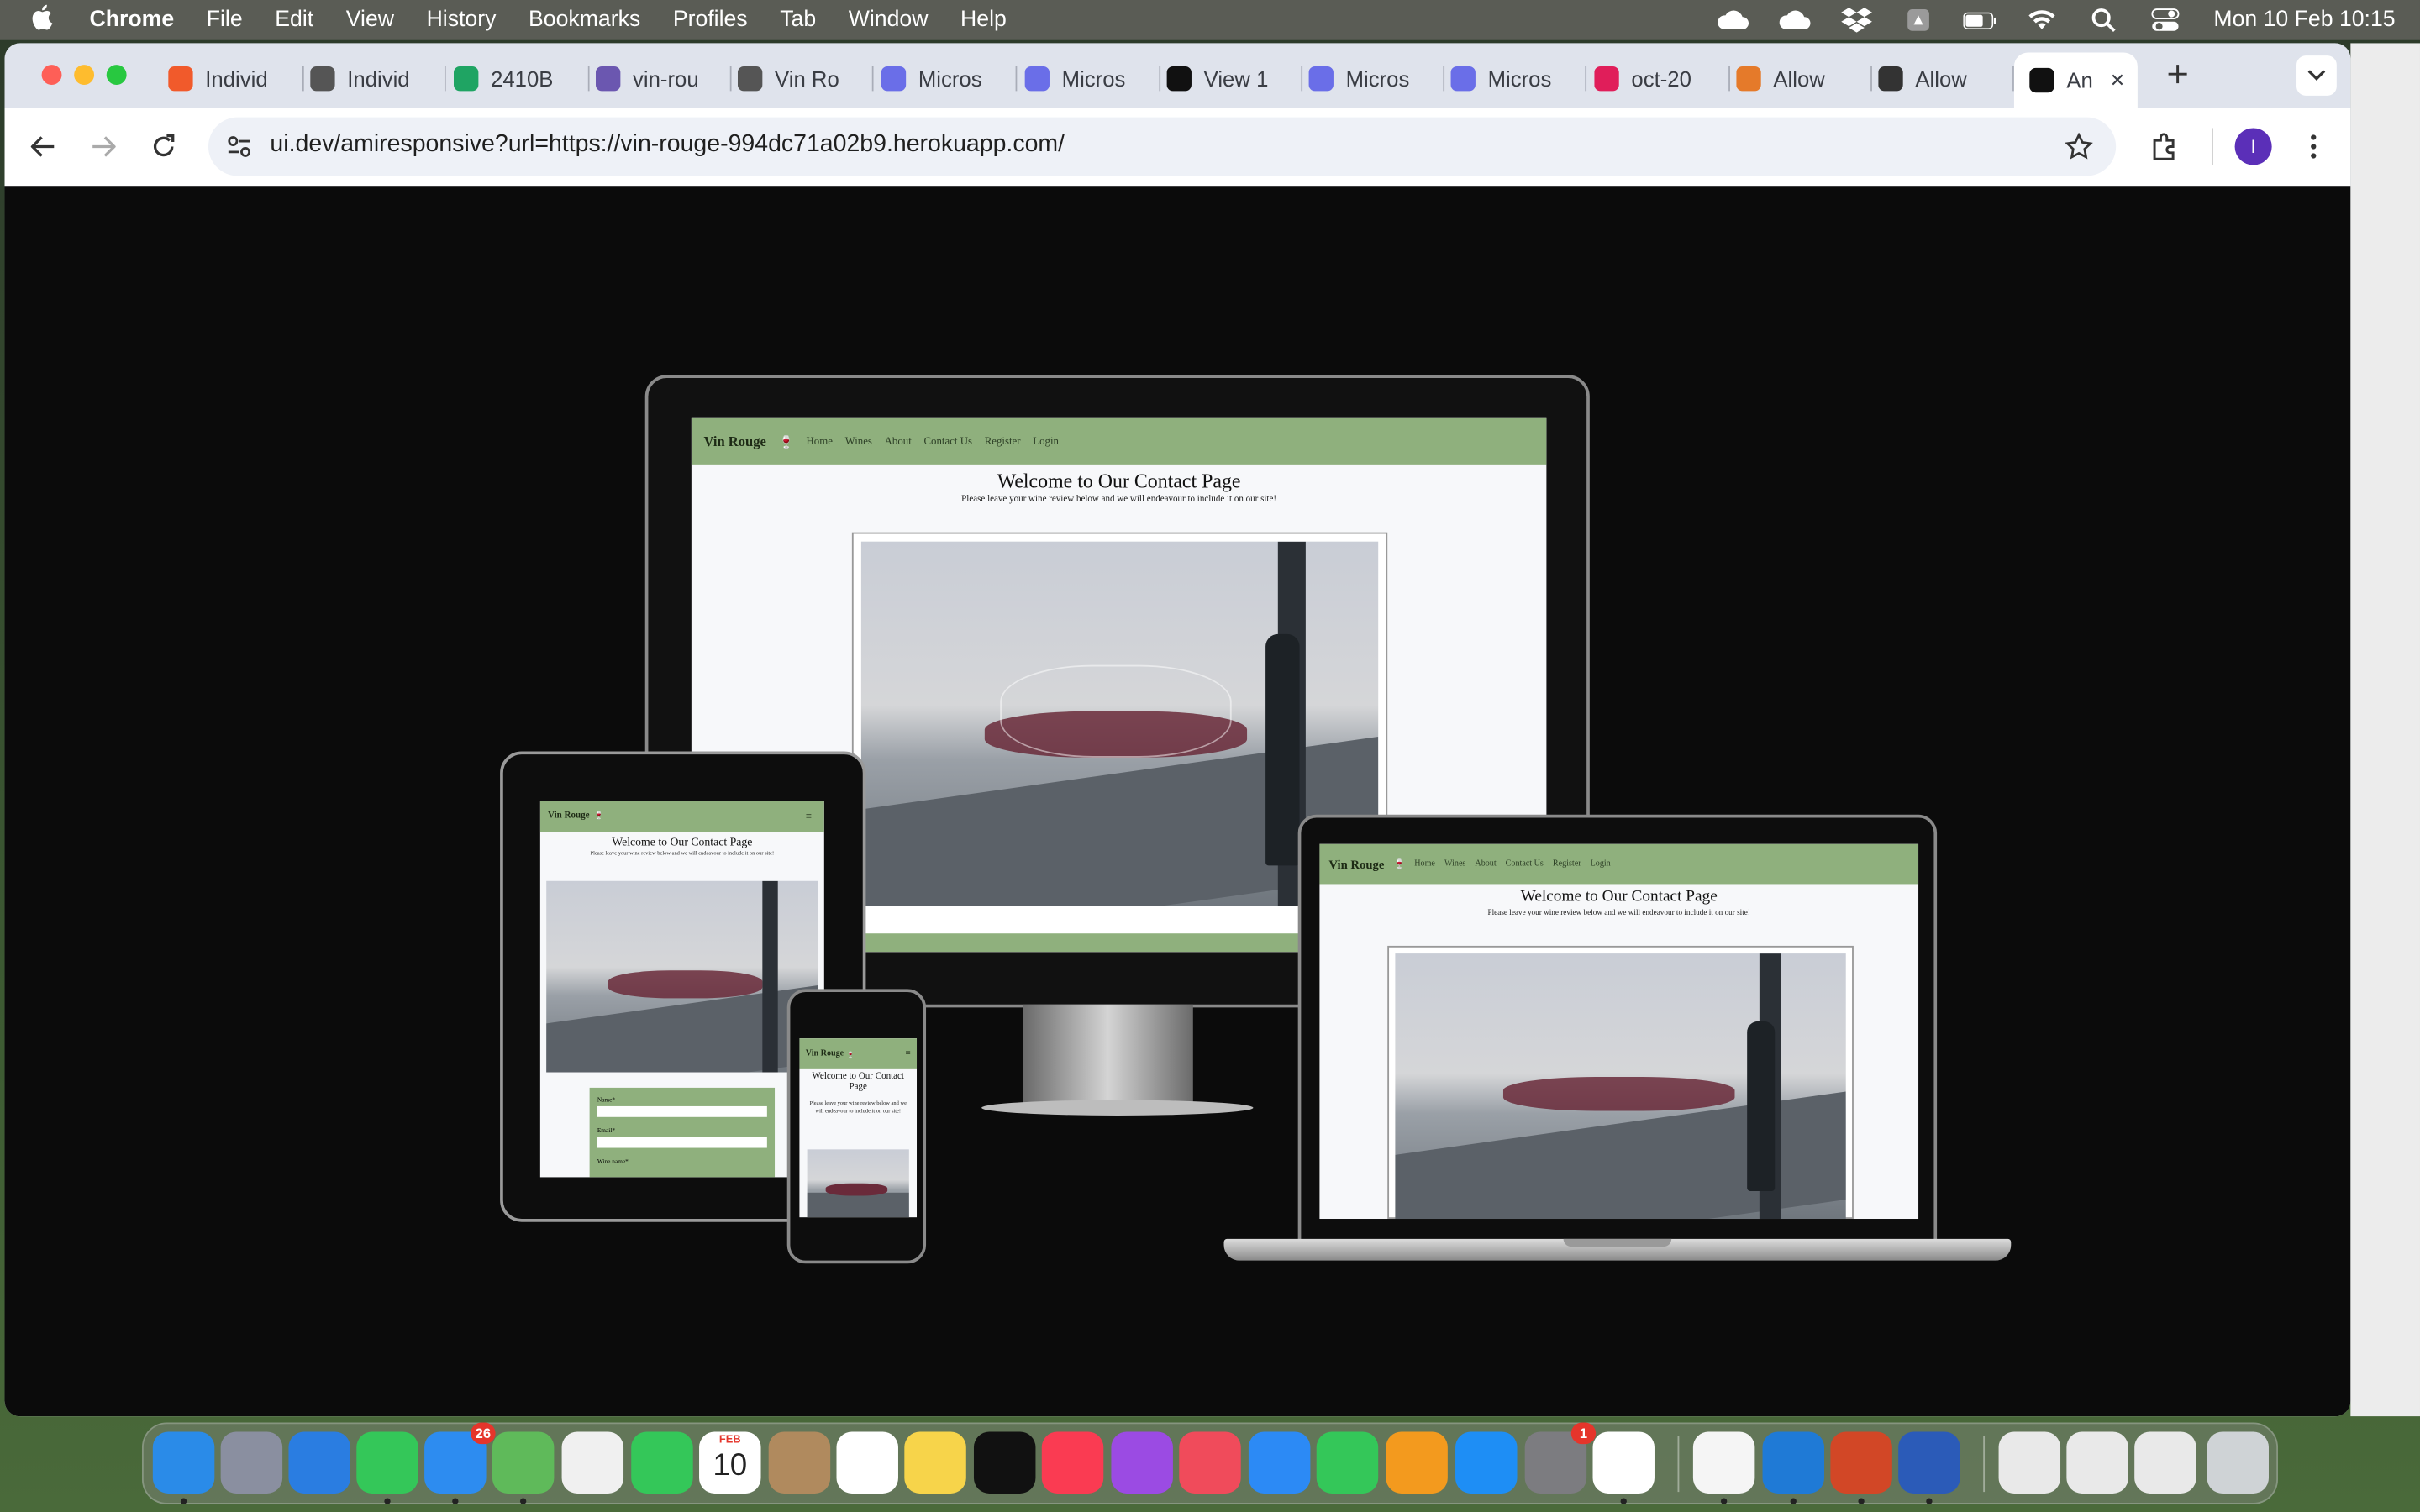 The image size is (2420, 1512). I want to click on form-name-input, so click(682, 1111).